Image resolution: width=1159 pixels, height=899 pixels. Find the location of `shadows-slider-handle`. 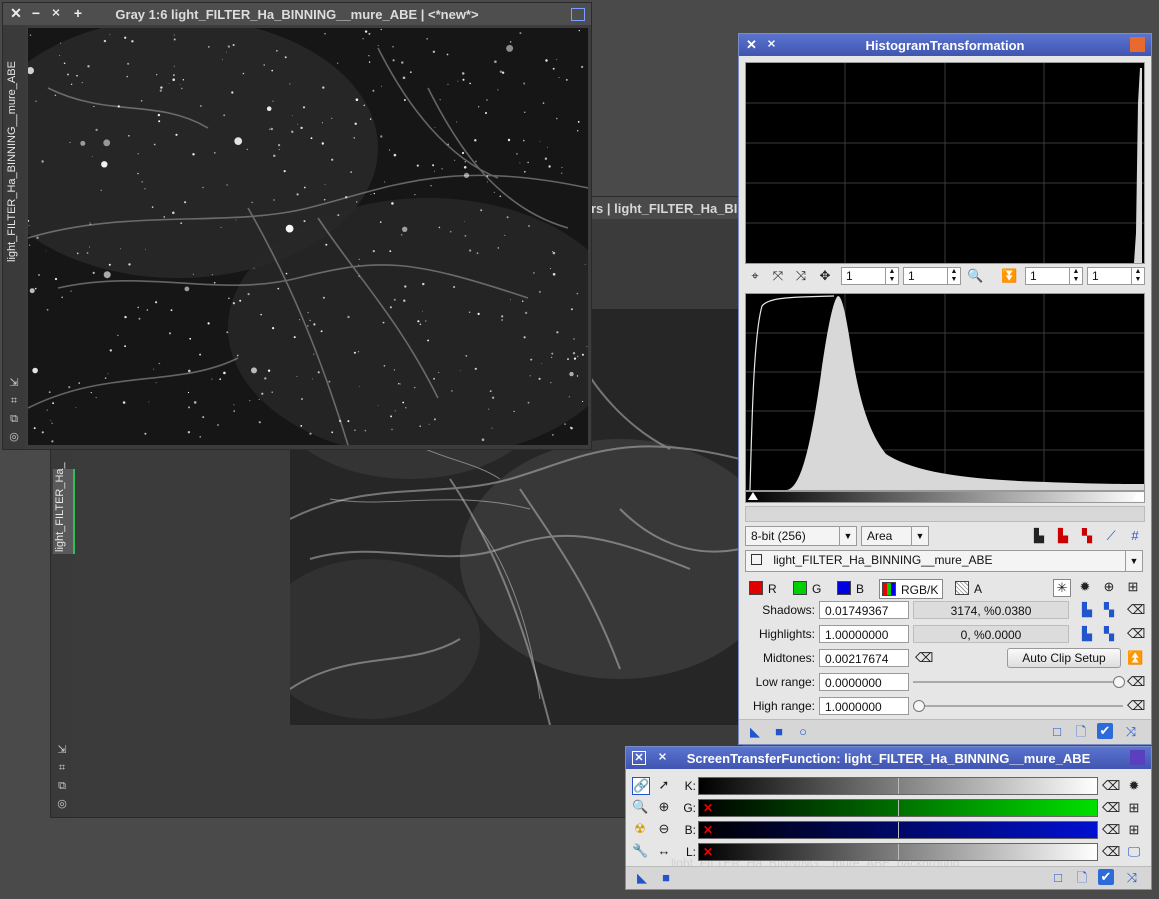

shadows-slider-handle is located at coordinates (753, 496).